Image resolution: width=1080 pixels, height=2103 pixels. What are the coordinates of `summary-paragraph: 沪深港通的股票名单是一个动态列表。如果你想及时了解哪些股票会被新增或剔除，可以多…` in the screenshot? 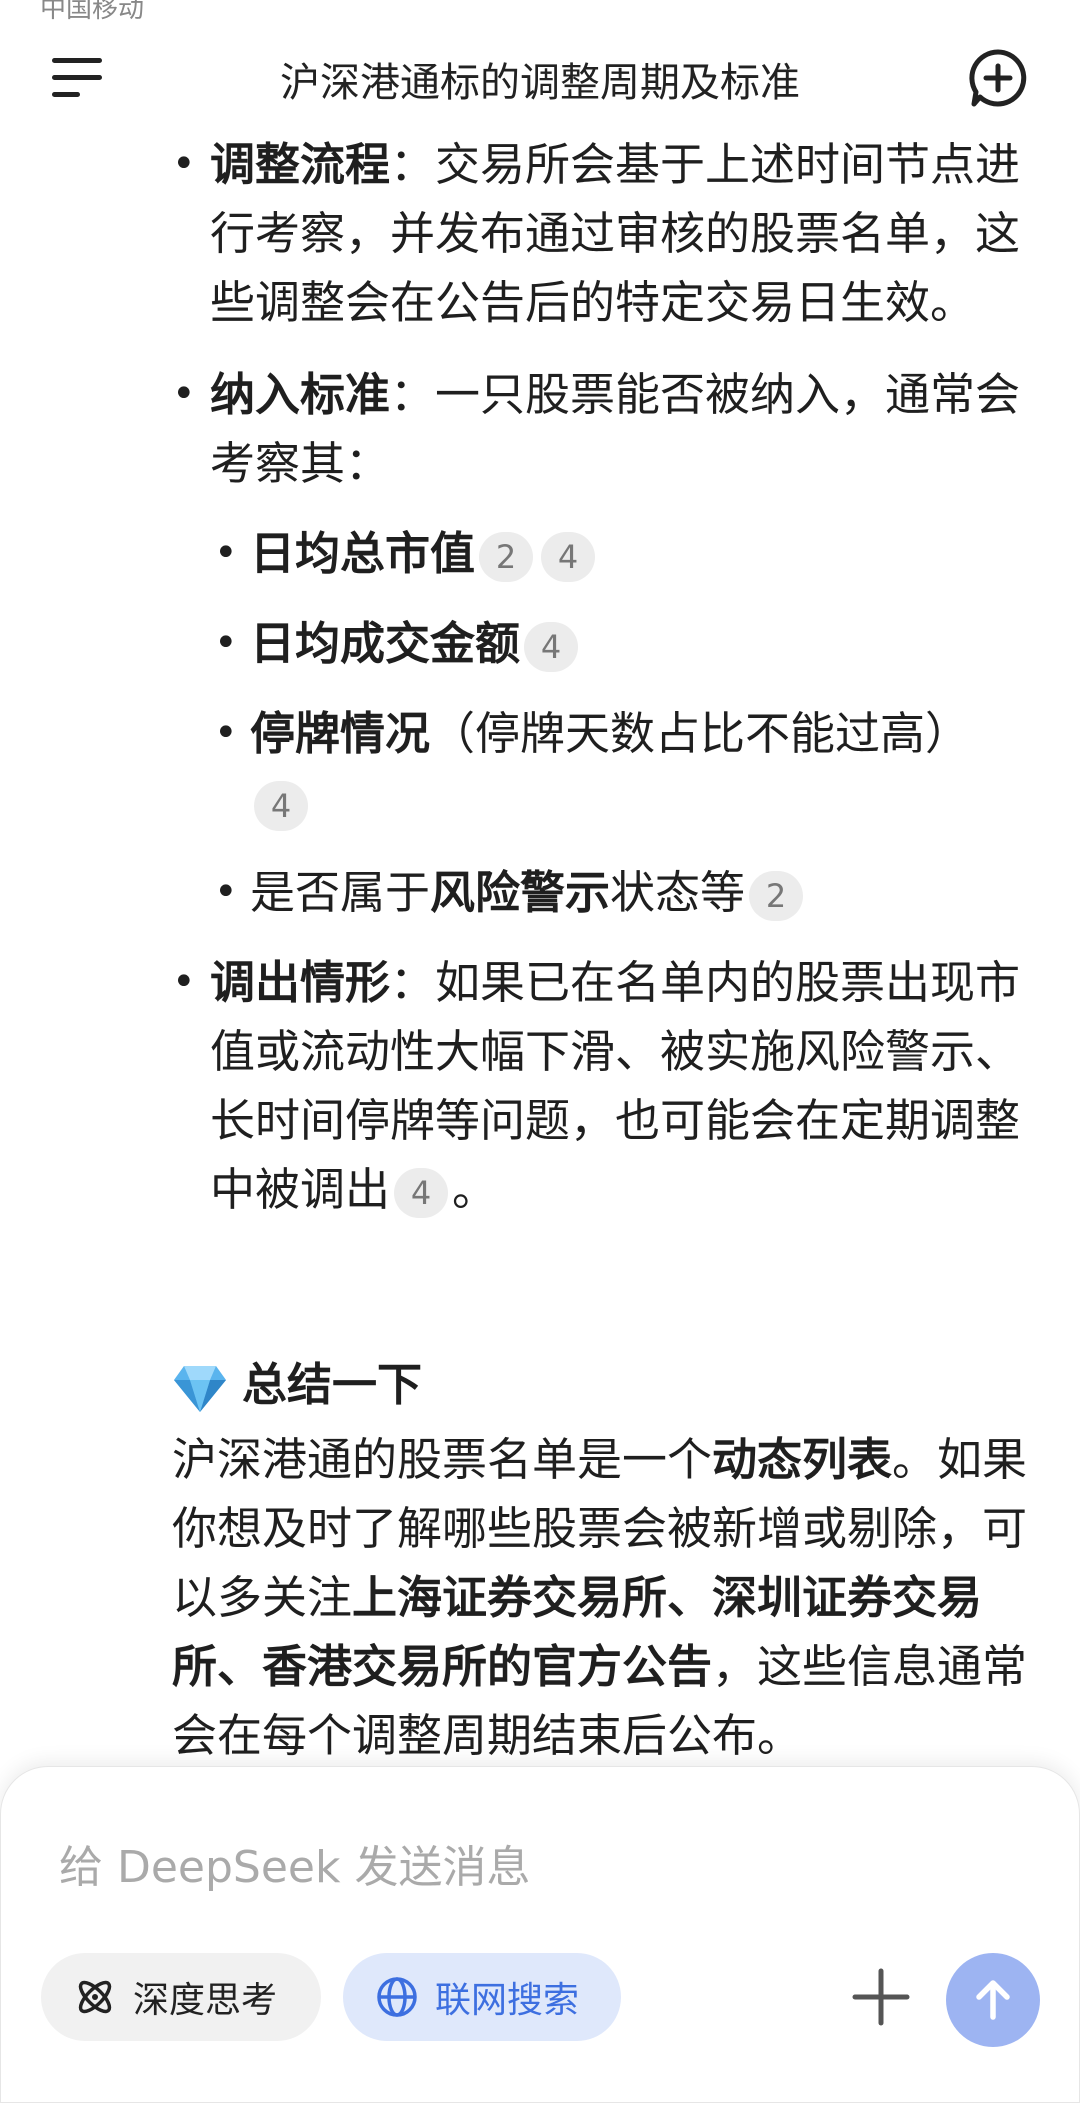 It's located at (607, 1597).